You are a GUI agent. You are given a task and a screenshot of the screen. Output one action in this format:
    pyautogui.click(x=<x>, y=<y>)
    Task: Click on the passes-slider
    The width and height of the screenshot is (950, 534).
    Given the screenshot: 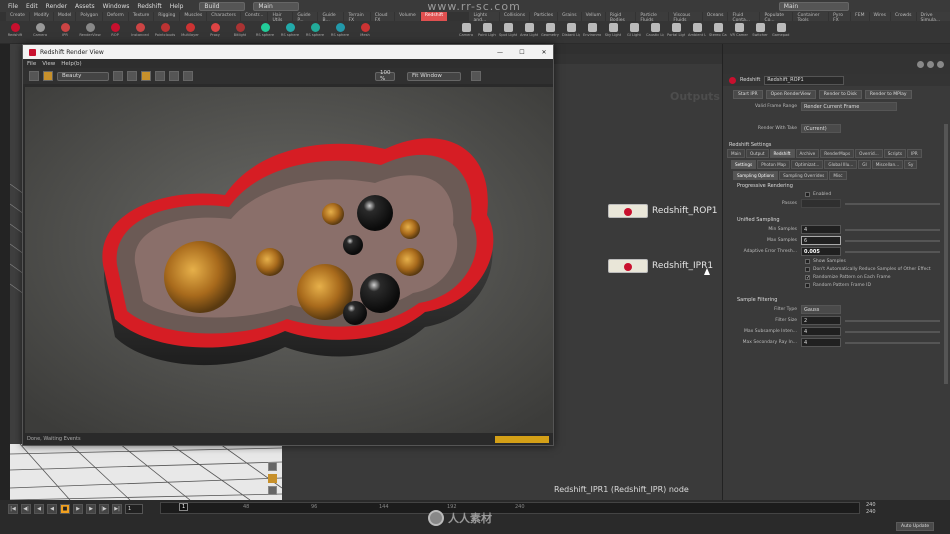 What is the action you would take?
    pyautogui.click(x=892, y=203)
    